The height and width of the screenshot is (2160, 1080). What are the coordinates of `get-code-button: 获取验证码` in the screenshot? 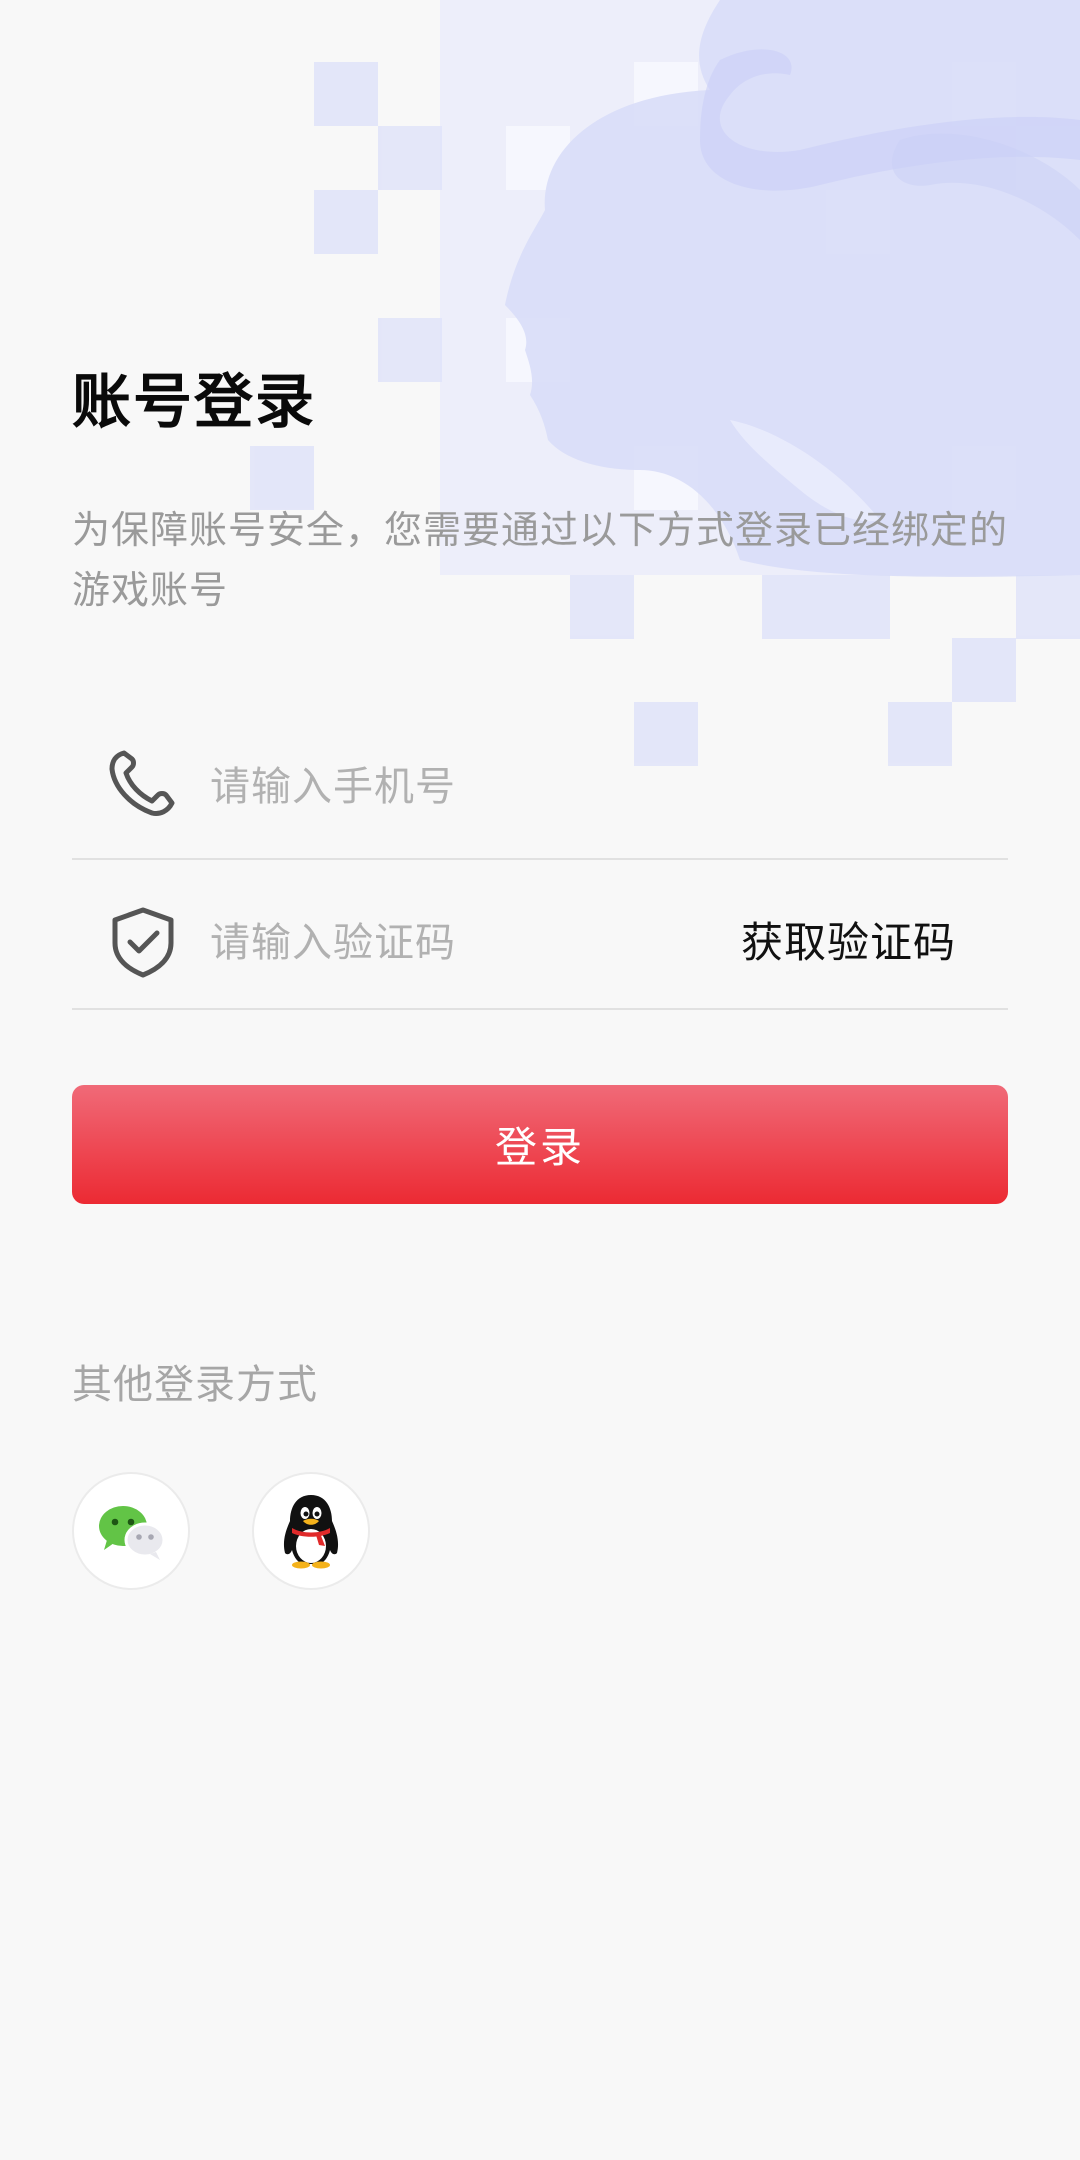 It's located at (848, 943).